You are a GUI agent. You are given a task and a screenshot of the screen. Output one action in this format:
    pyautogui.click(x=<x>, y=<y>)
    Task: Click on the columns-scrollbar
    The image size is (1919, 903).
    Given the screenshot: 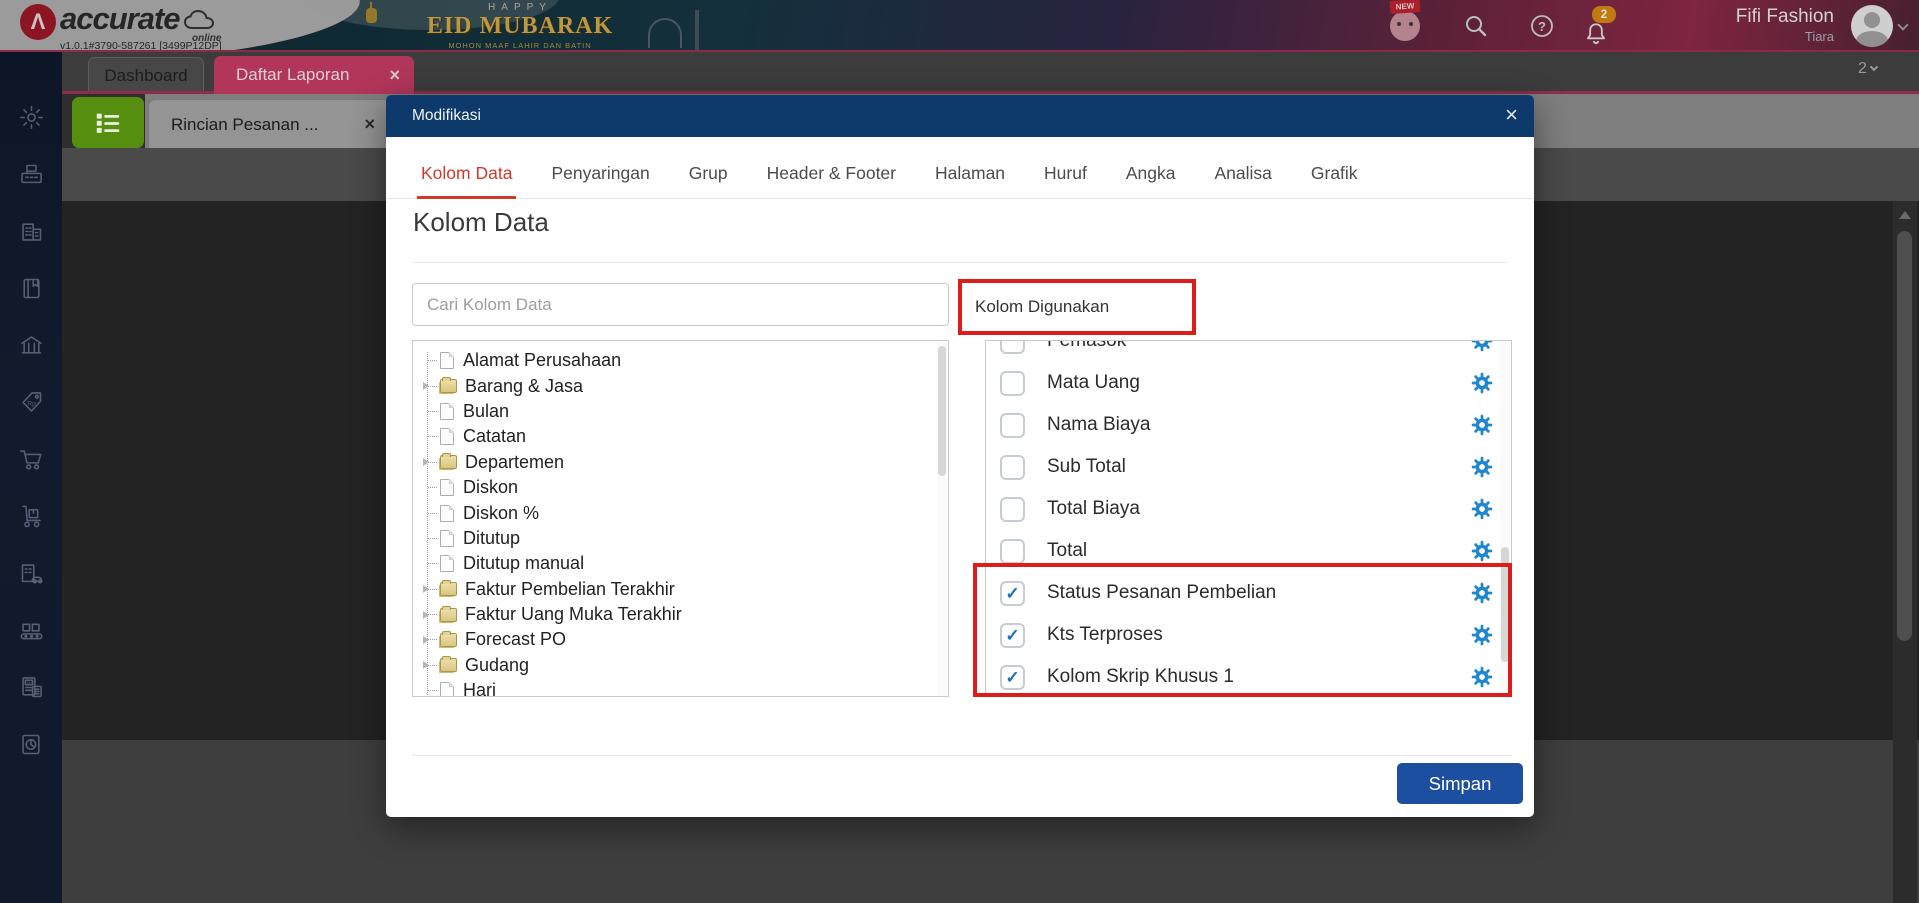 What is the action you would take?
    pyautogui.click(x=1505, y=519)
    